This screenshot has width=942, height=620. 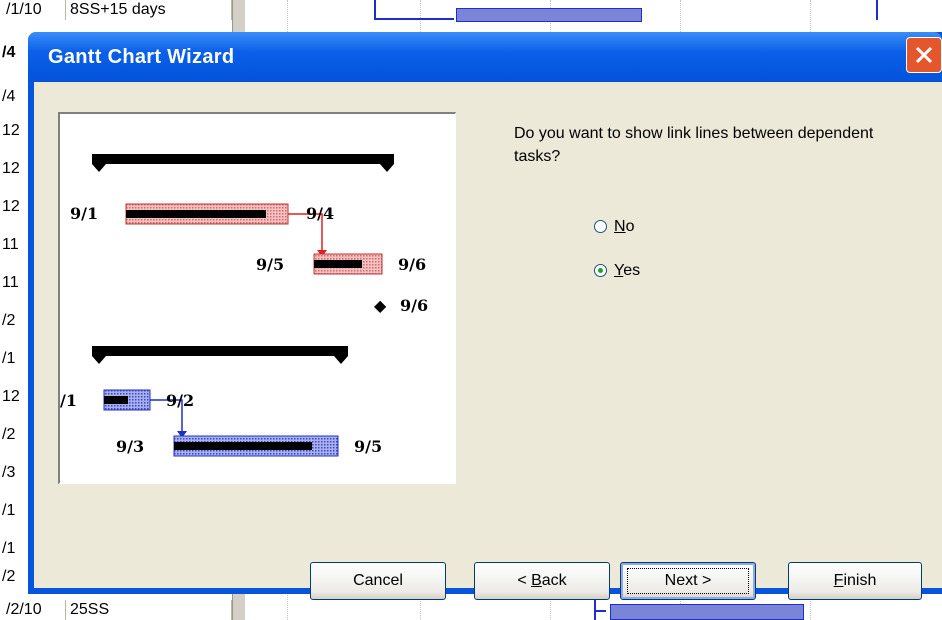 I want to click on next-button: Next >, so click(x=688, y=581).